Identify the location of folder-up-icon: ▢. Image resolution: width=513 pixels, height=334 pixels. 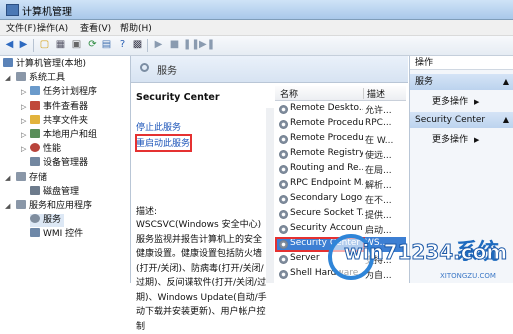
(44, 45).